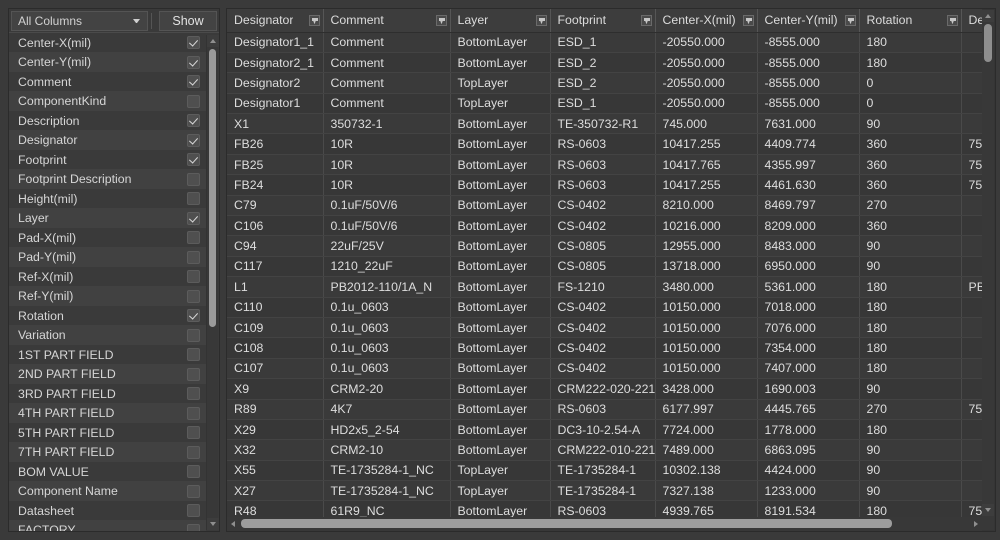 This screenshot has width=1000, height=540. I want to click on table-horizontal-scrollbar-thumb, so click(566, 523).